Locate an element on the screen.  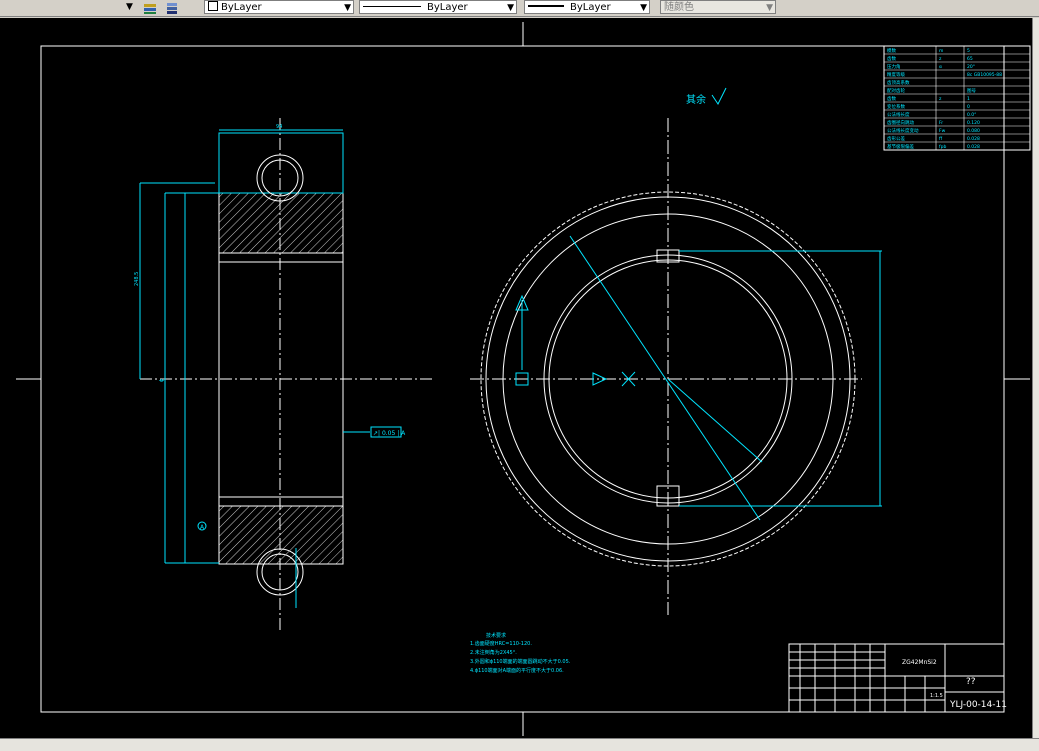
svg-text: 3.外圆和ϕ110端面的端面圆跳动不大于0.05. is located at coordinates (520, 661).